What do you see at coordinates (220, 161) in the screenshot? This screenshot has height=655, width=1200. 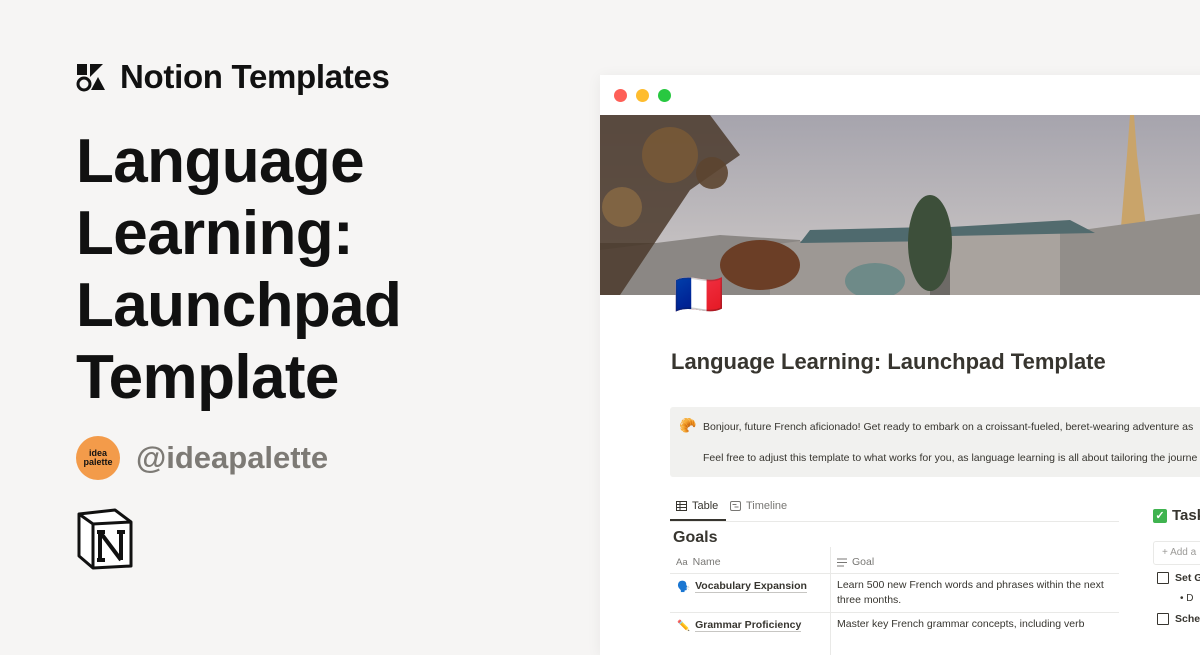 I see `headline-line: Language` at bounding box center [220, 161].